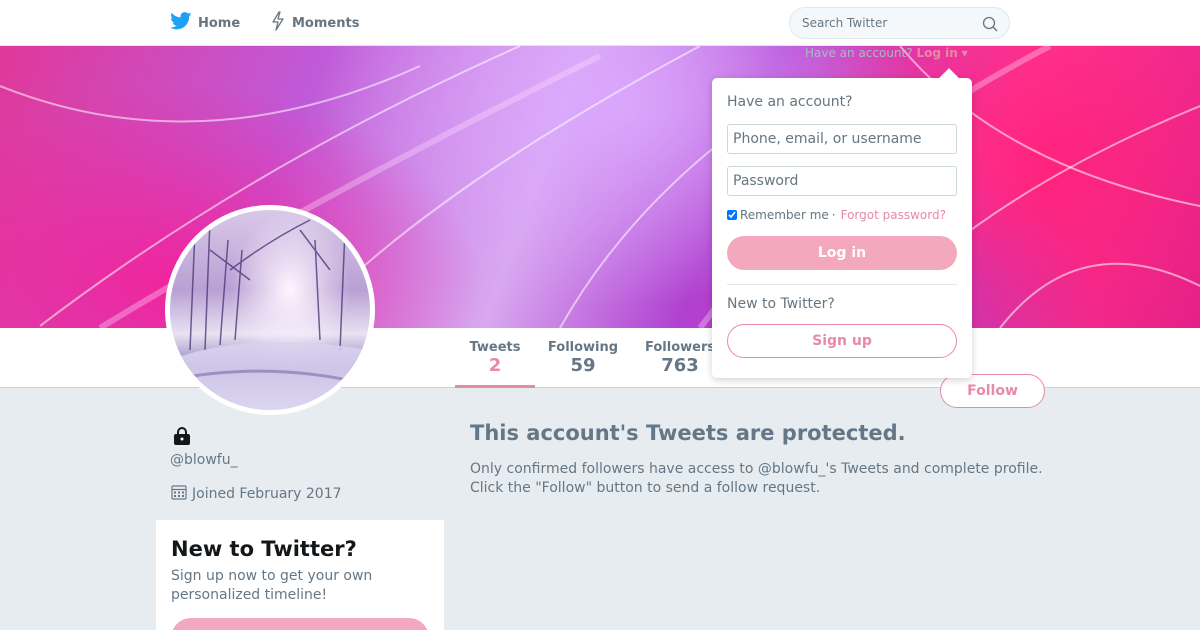  I want to click on signup-card-title: New to Twitter?, so click(264, 549).